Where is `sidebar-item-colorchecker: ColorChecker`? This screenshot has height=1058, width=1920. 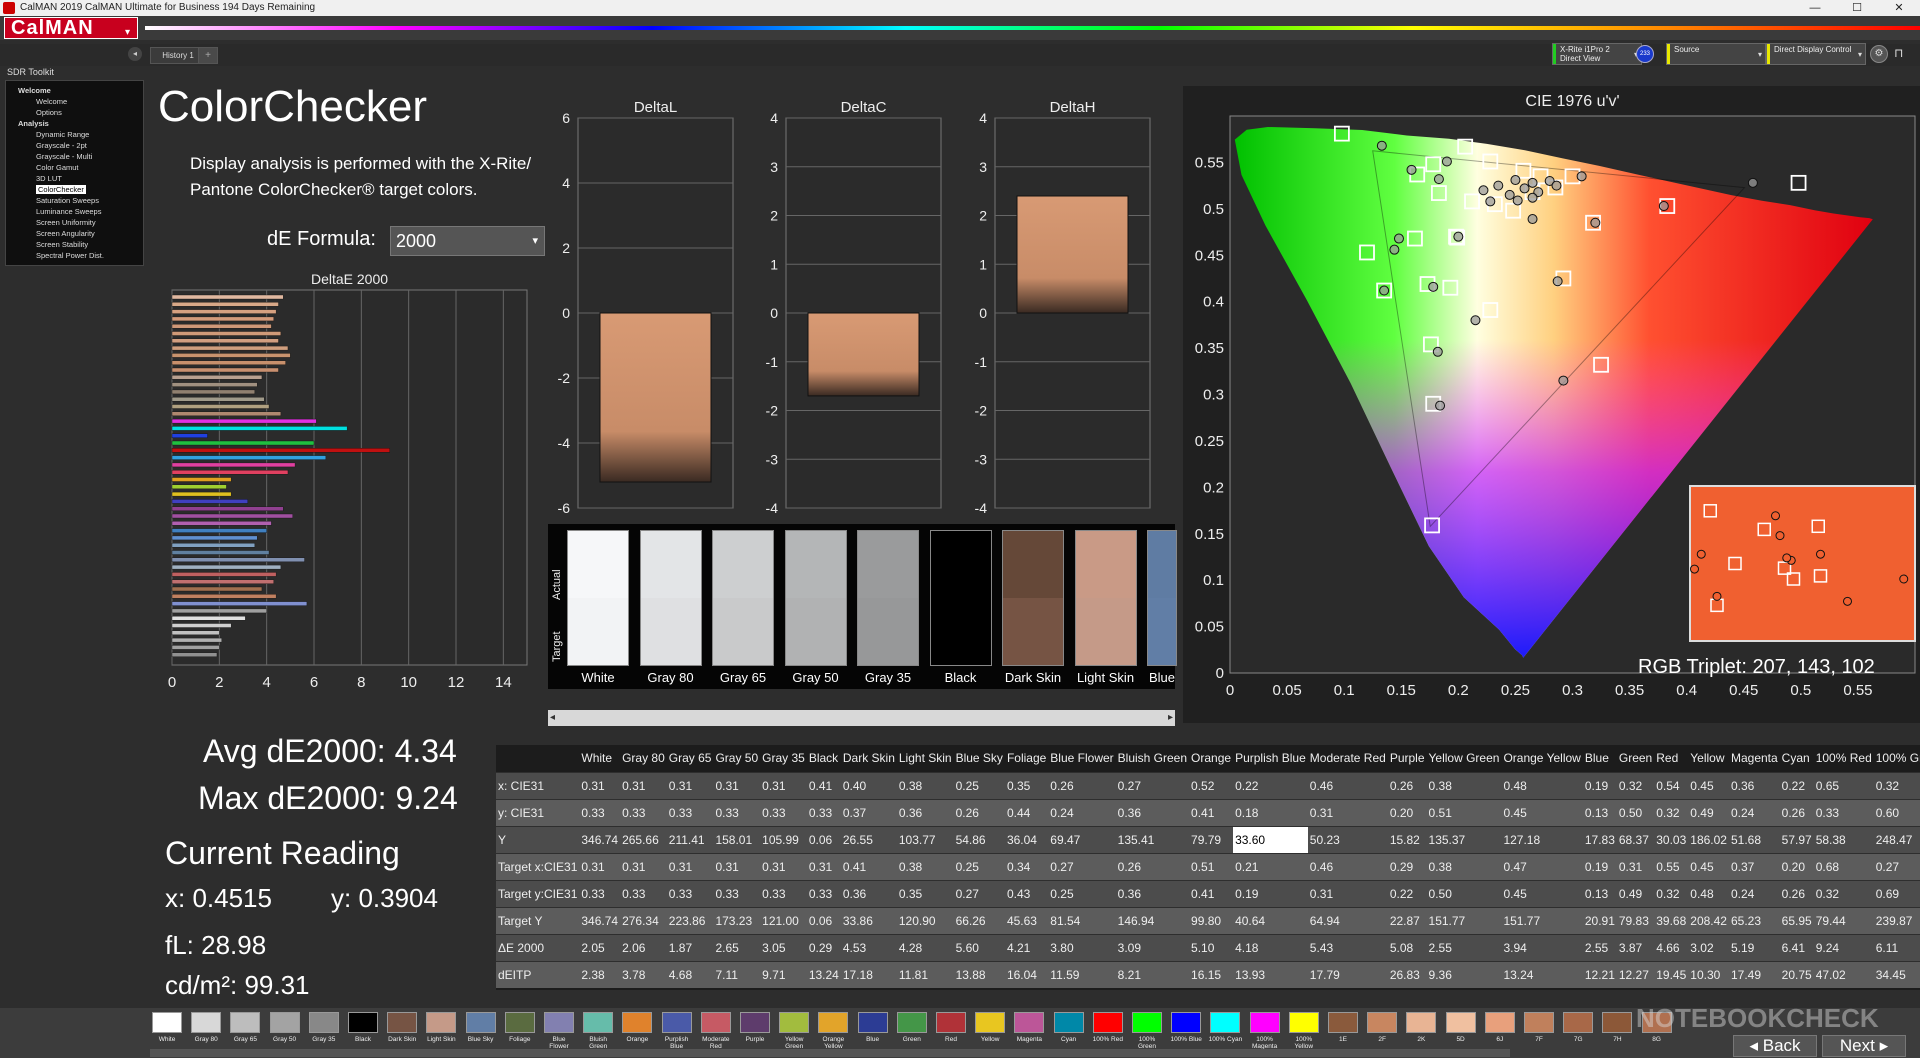 sidebar-item-colorchecker: ColorChecker is located at coordinates (78, 189).